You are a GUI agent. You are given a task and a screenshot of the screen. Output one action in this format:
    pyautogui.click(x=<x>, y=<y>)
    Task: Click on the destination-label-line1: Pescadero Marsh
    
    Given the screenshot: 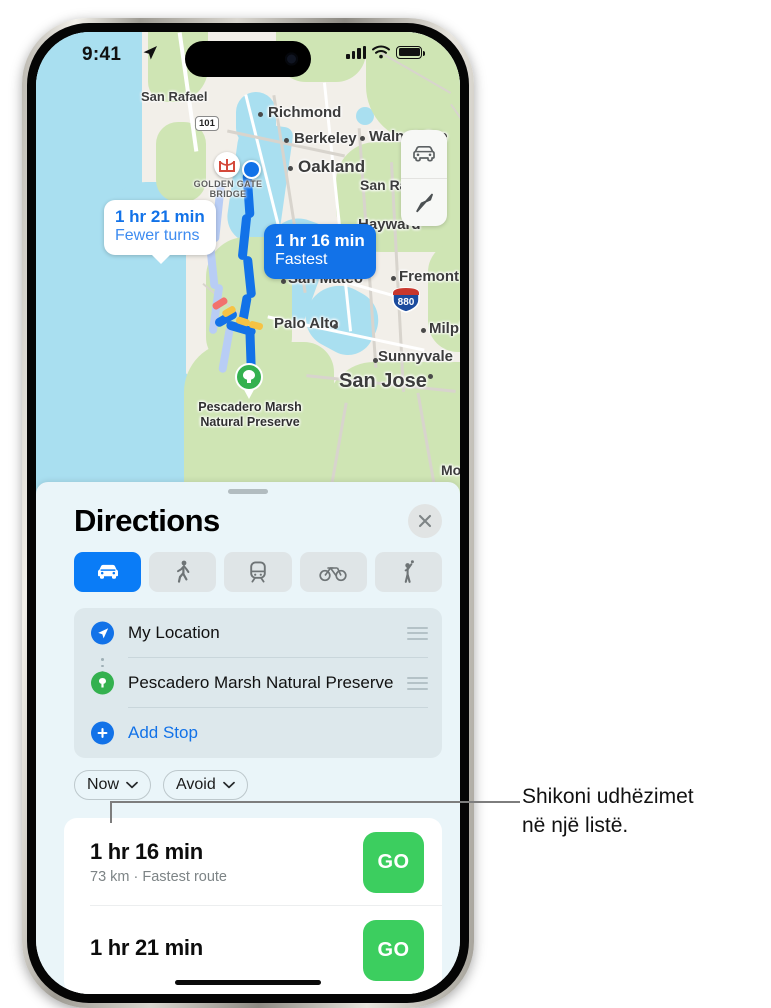 What is the action you would take?
    pyautogui.click(x=250, y=407)
    